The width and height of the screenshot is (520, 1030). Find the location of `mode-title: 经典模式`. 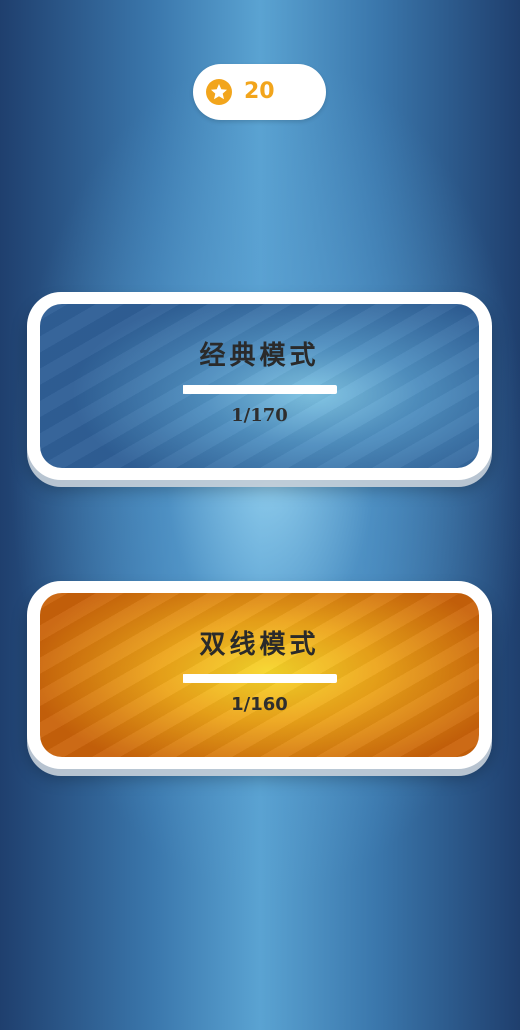

mode-title: 经典模式 is located at coordinates (259, 356).